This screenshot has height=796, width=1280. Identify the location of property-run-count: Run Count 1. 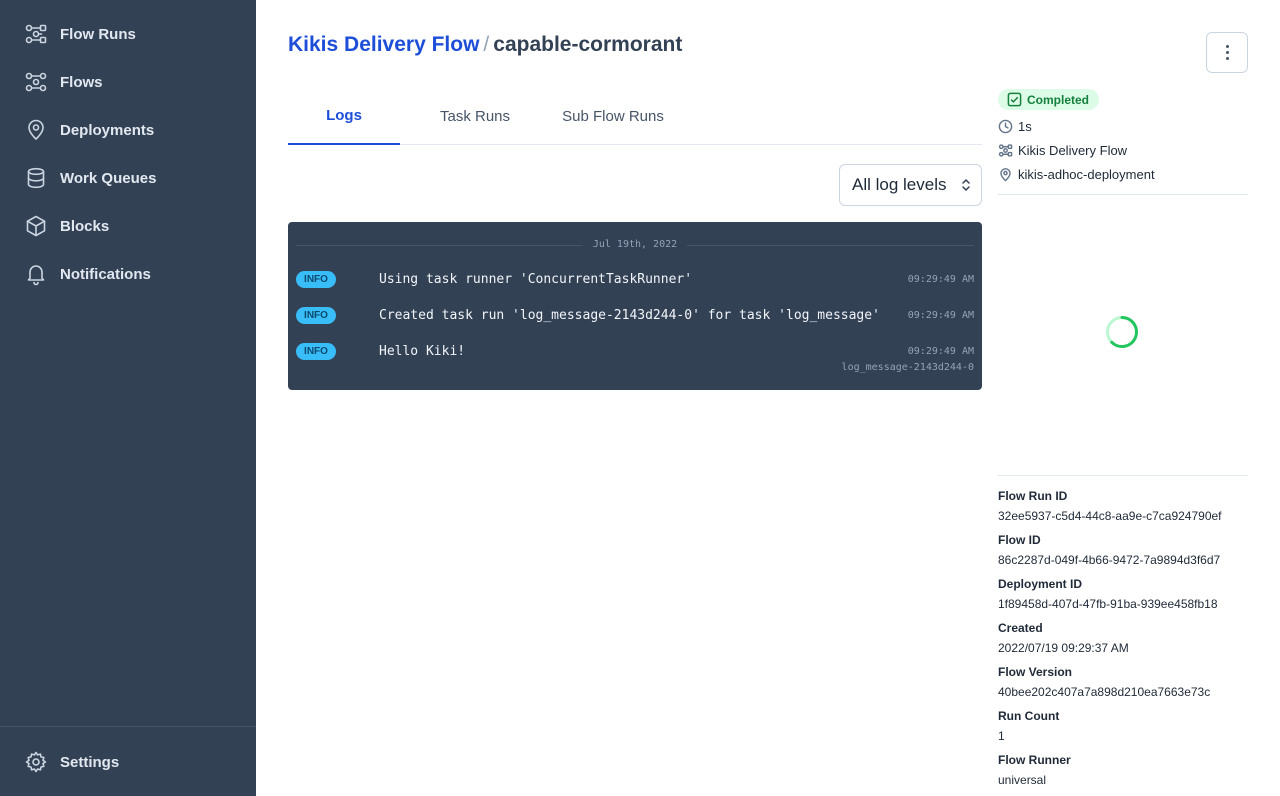
(1128, 729).